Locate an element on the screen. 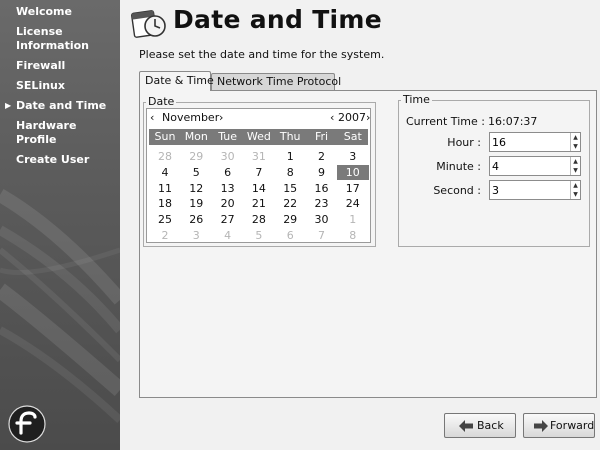 This screenshot has height=450, width=600. time-frame-label: Time is located at coordinates (416, 100).